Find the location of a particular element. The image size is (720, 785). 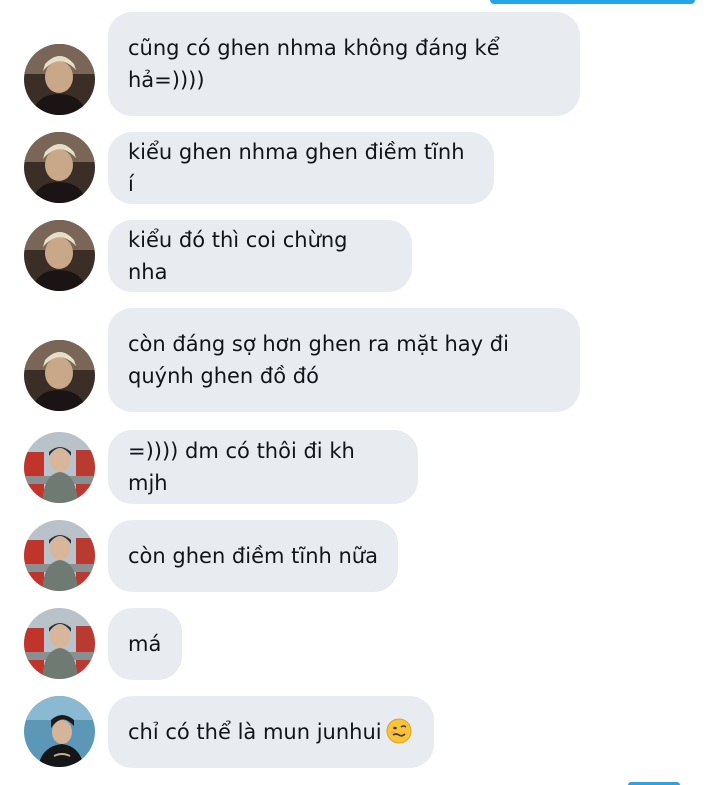

message-text: má is located at coordinates (145, 644).